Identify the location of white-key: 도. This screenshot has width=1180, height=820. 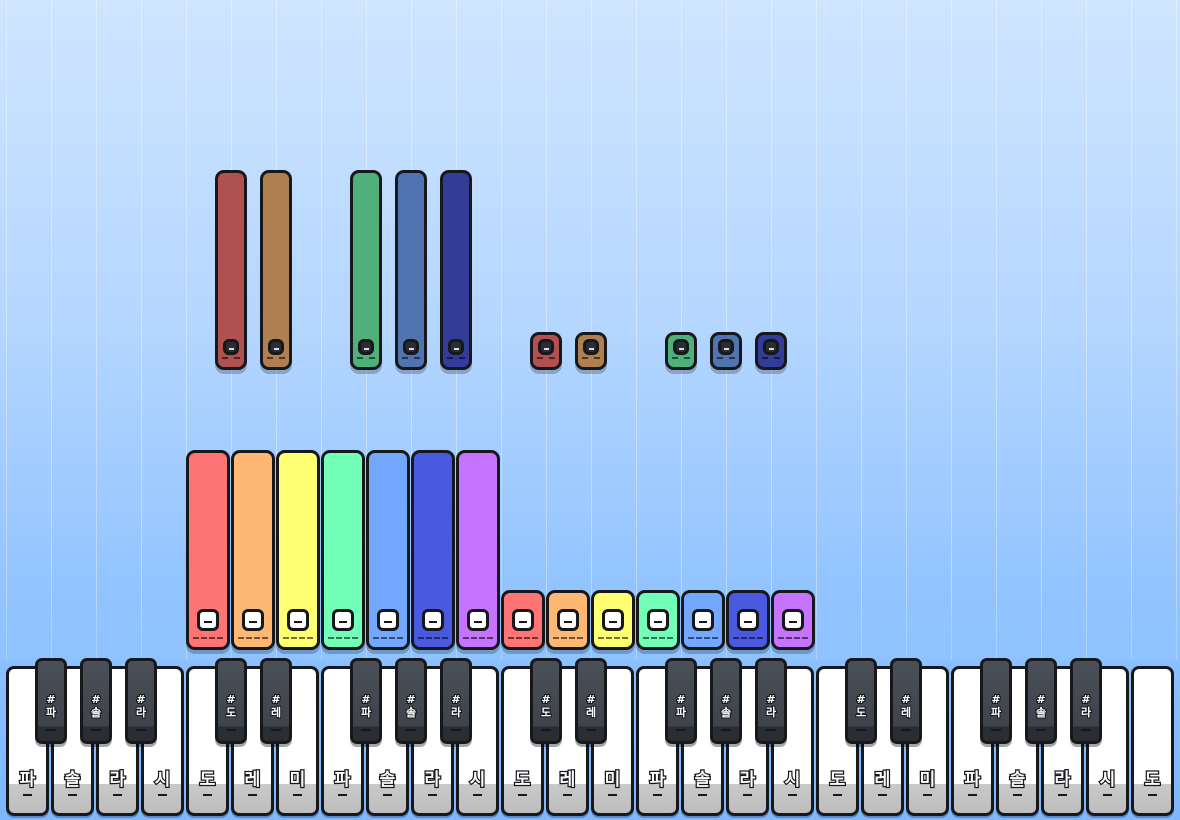
(1152, 741).